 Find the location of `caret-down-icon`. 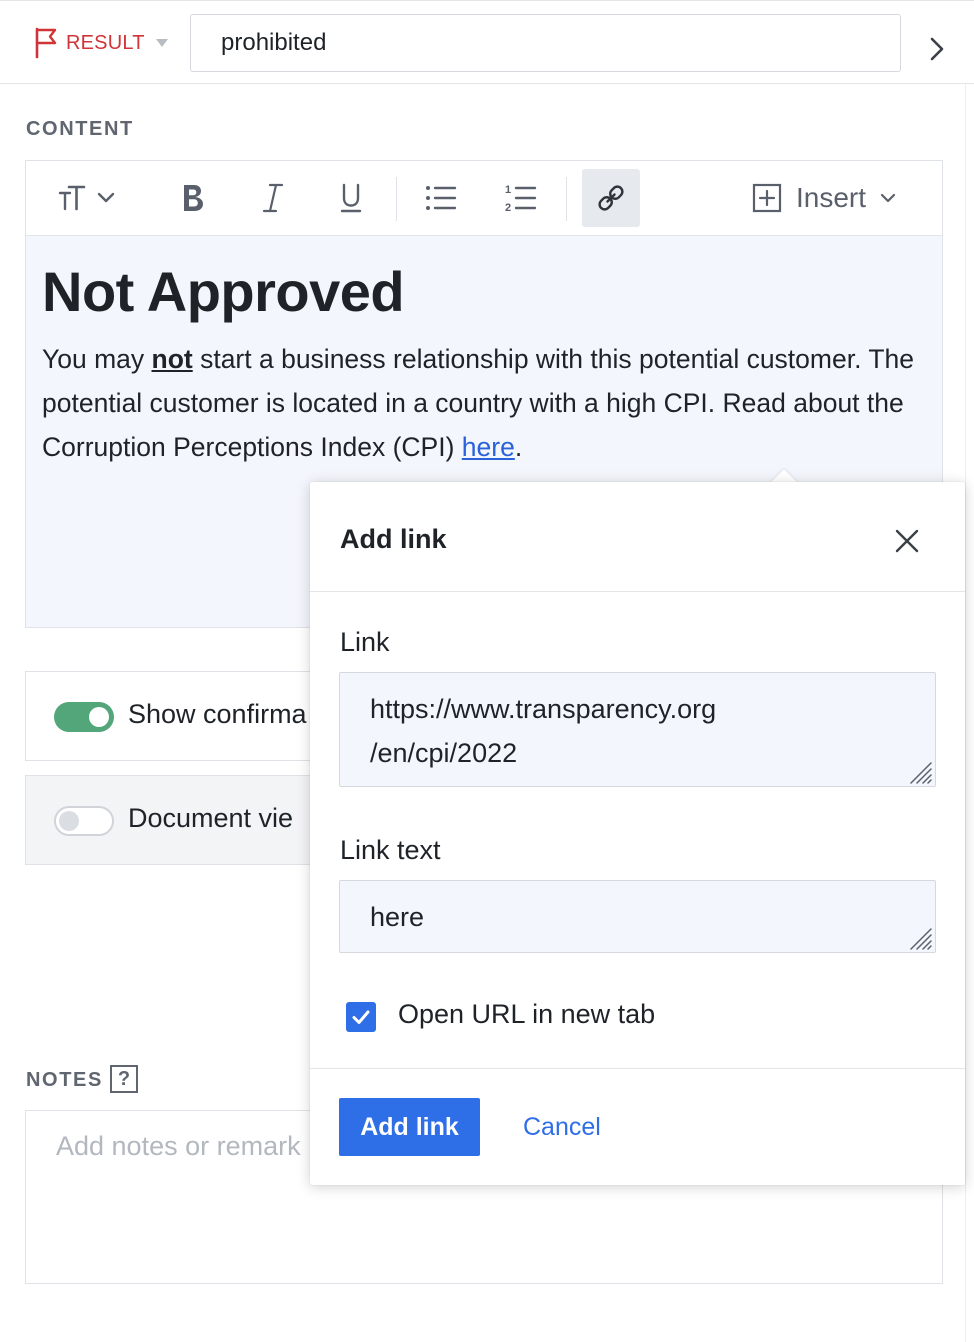

caret-down-icon is located at coordinates (161, 43).